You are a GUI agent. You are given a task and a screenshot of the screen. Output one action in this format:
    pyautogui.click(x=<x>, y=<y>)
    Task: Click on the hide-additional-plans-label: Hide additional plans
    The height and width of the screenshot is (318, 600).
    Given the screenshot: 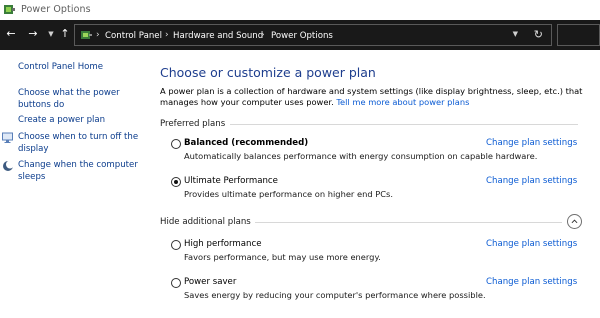 What is the action you would take?
    pyautogui.click(x=207, y=222)
    